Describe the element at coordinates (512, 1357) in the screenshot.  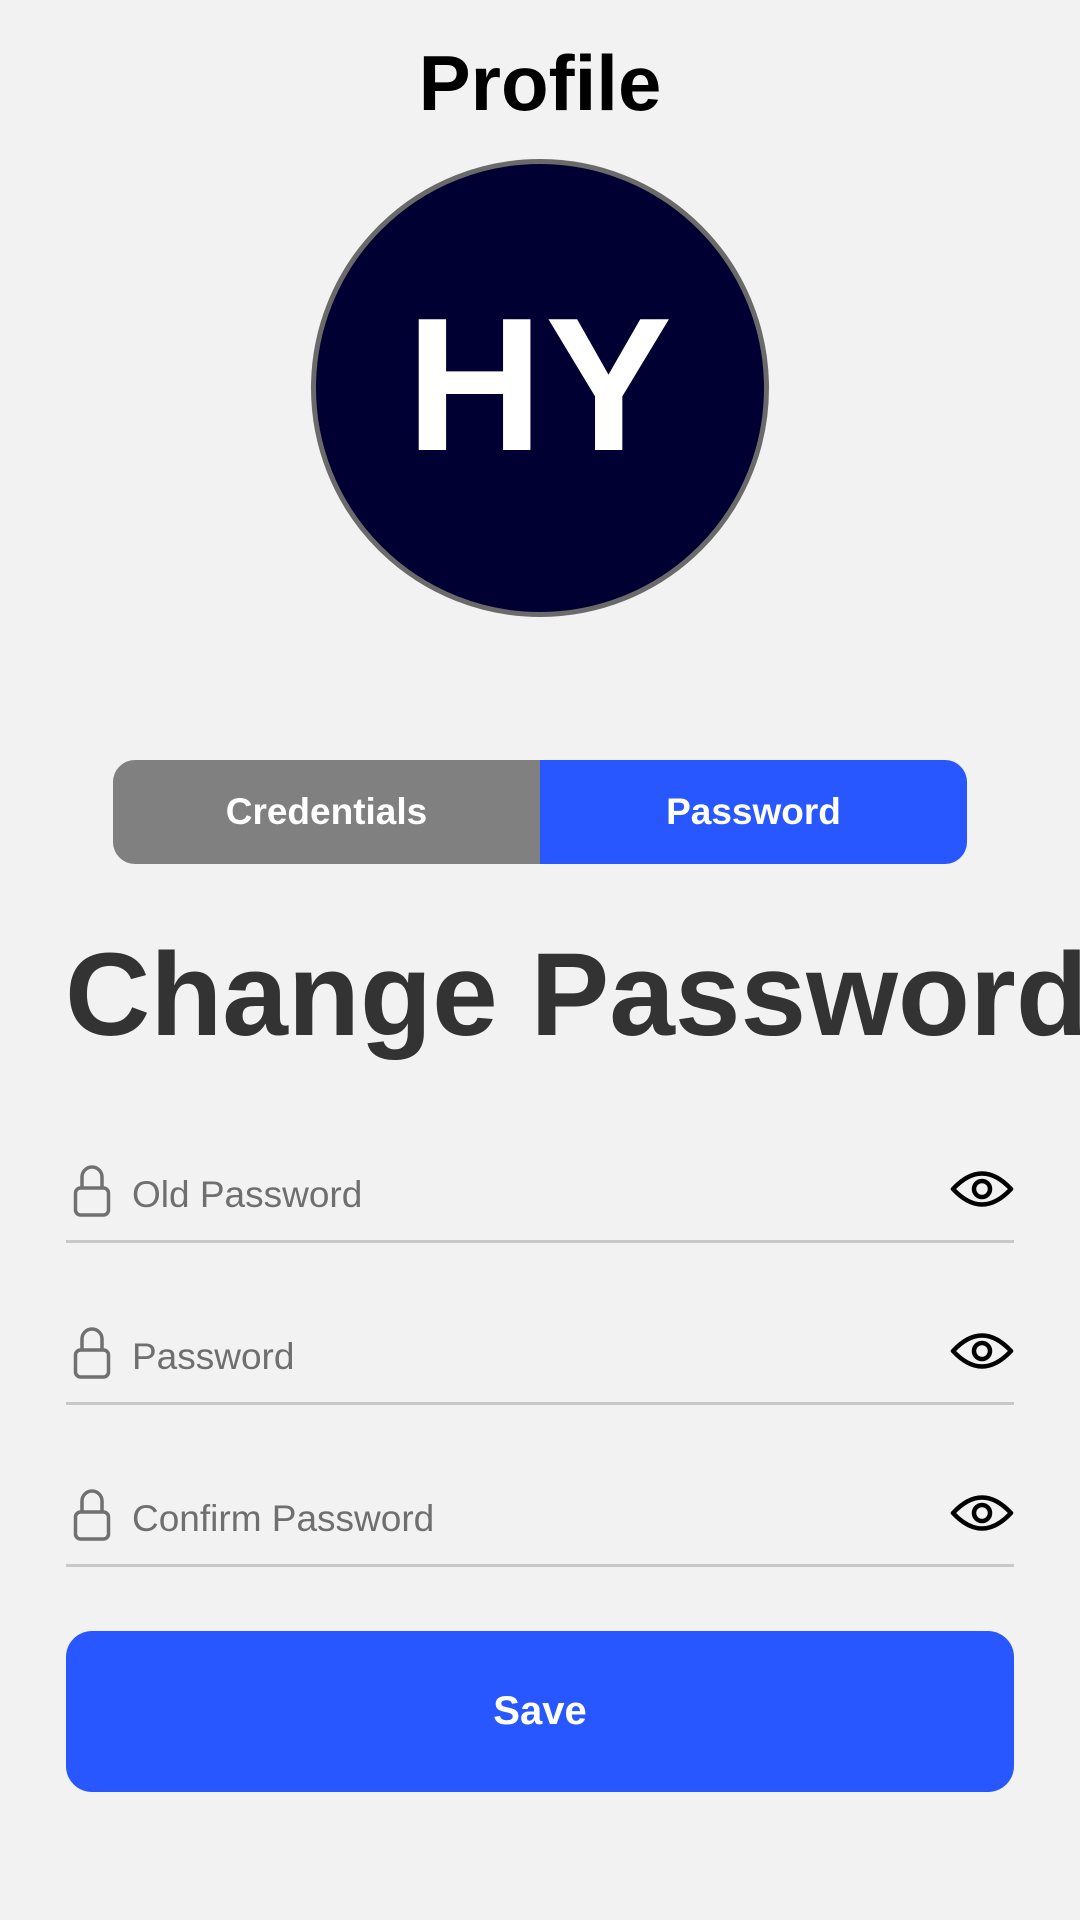
I see `password-input` at that location.